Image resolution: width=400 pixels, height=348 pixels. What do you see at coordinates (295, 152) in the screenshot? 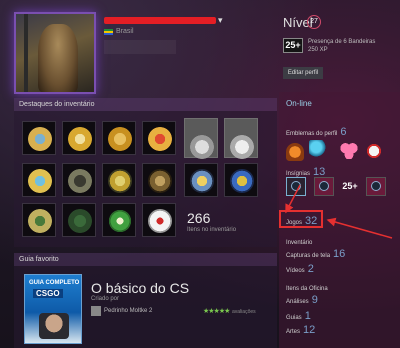
I see `badge-summer-icon` at bounding box center [295, 152].